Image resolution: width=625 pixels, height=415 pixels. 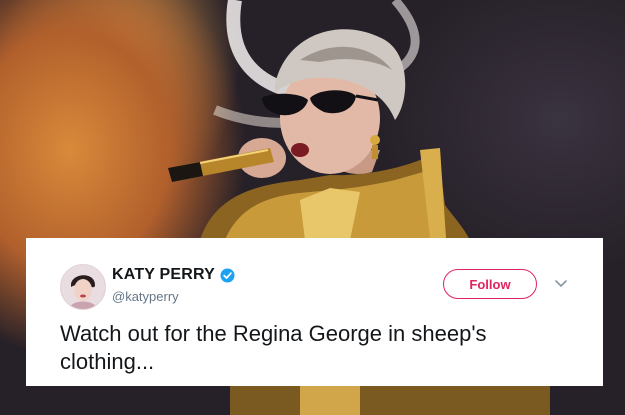 What do you see at coordinates (375, 152) in the screenshot?
I see `earring-drop` at bounding box center [375, 152].